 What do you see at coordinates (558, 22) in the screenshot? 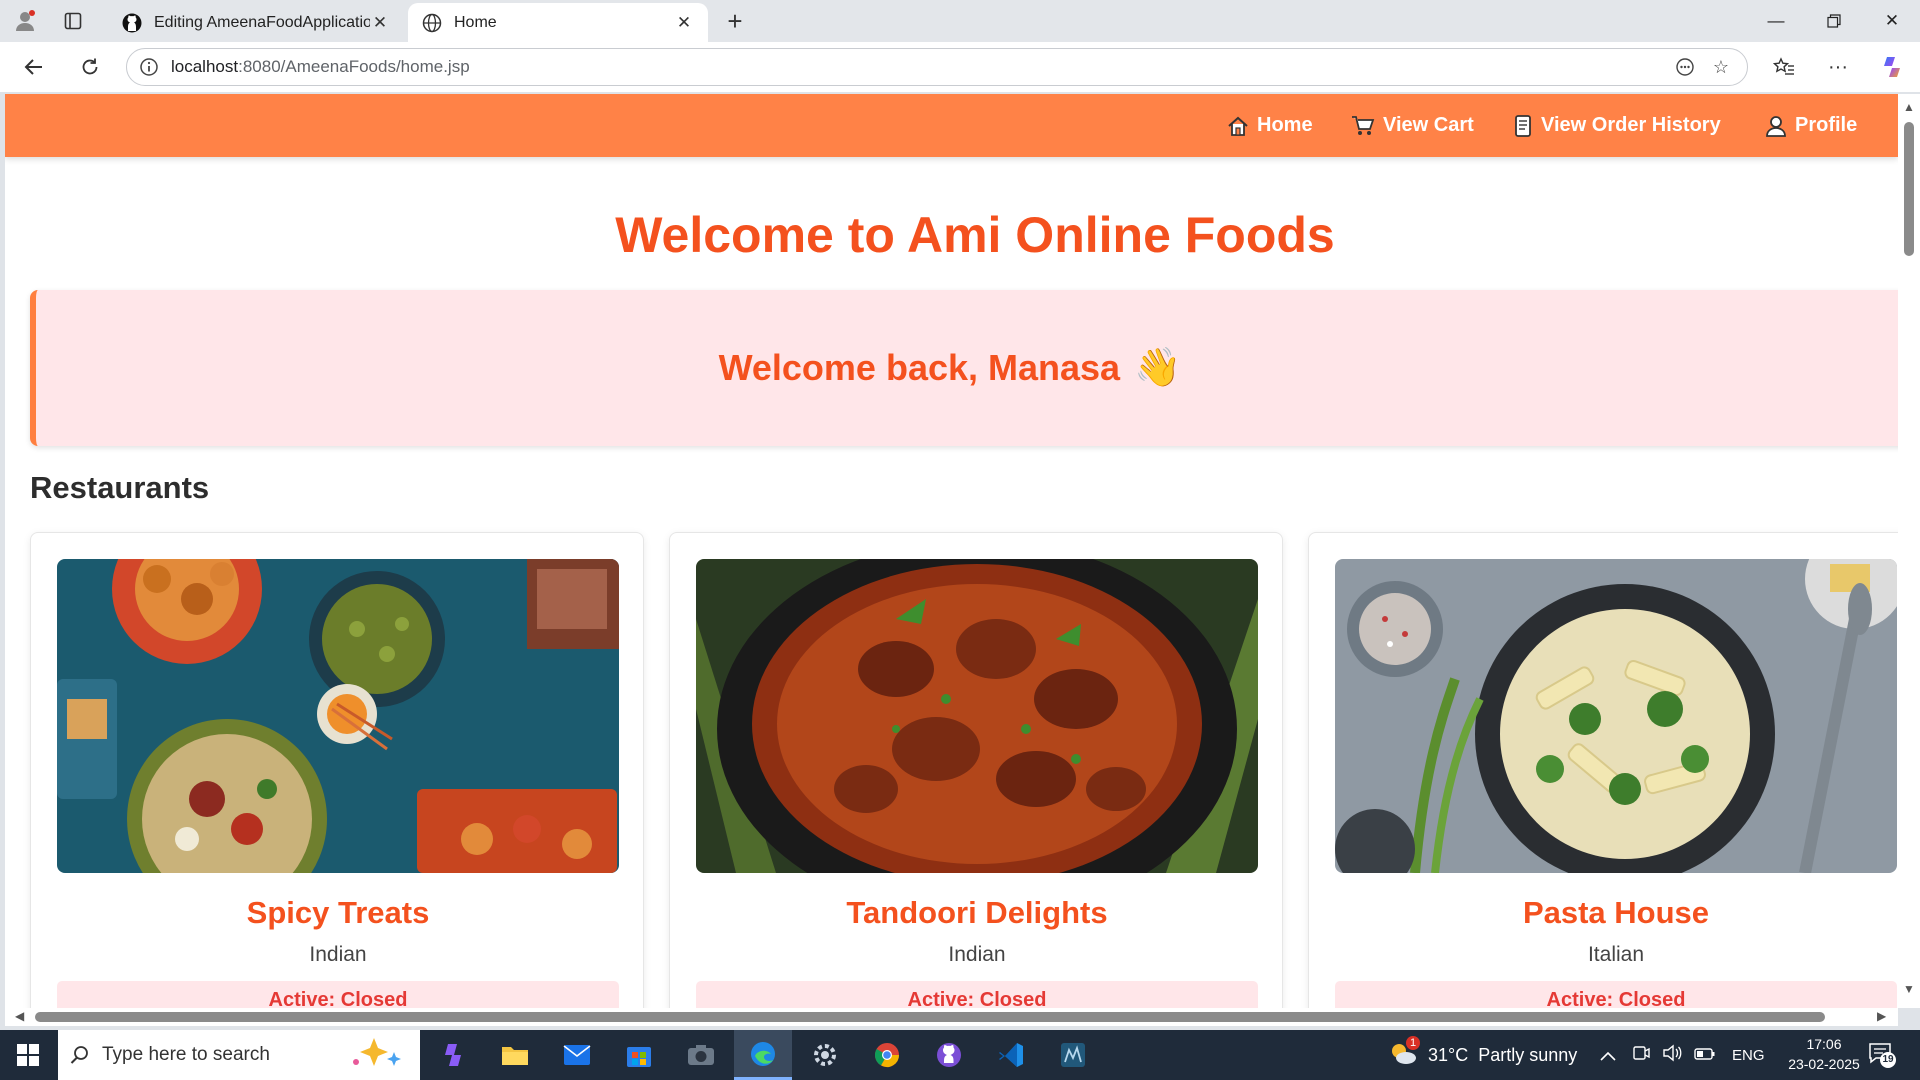
I see `tab-home: Home ✕` at bounding box center [558, 22].